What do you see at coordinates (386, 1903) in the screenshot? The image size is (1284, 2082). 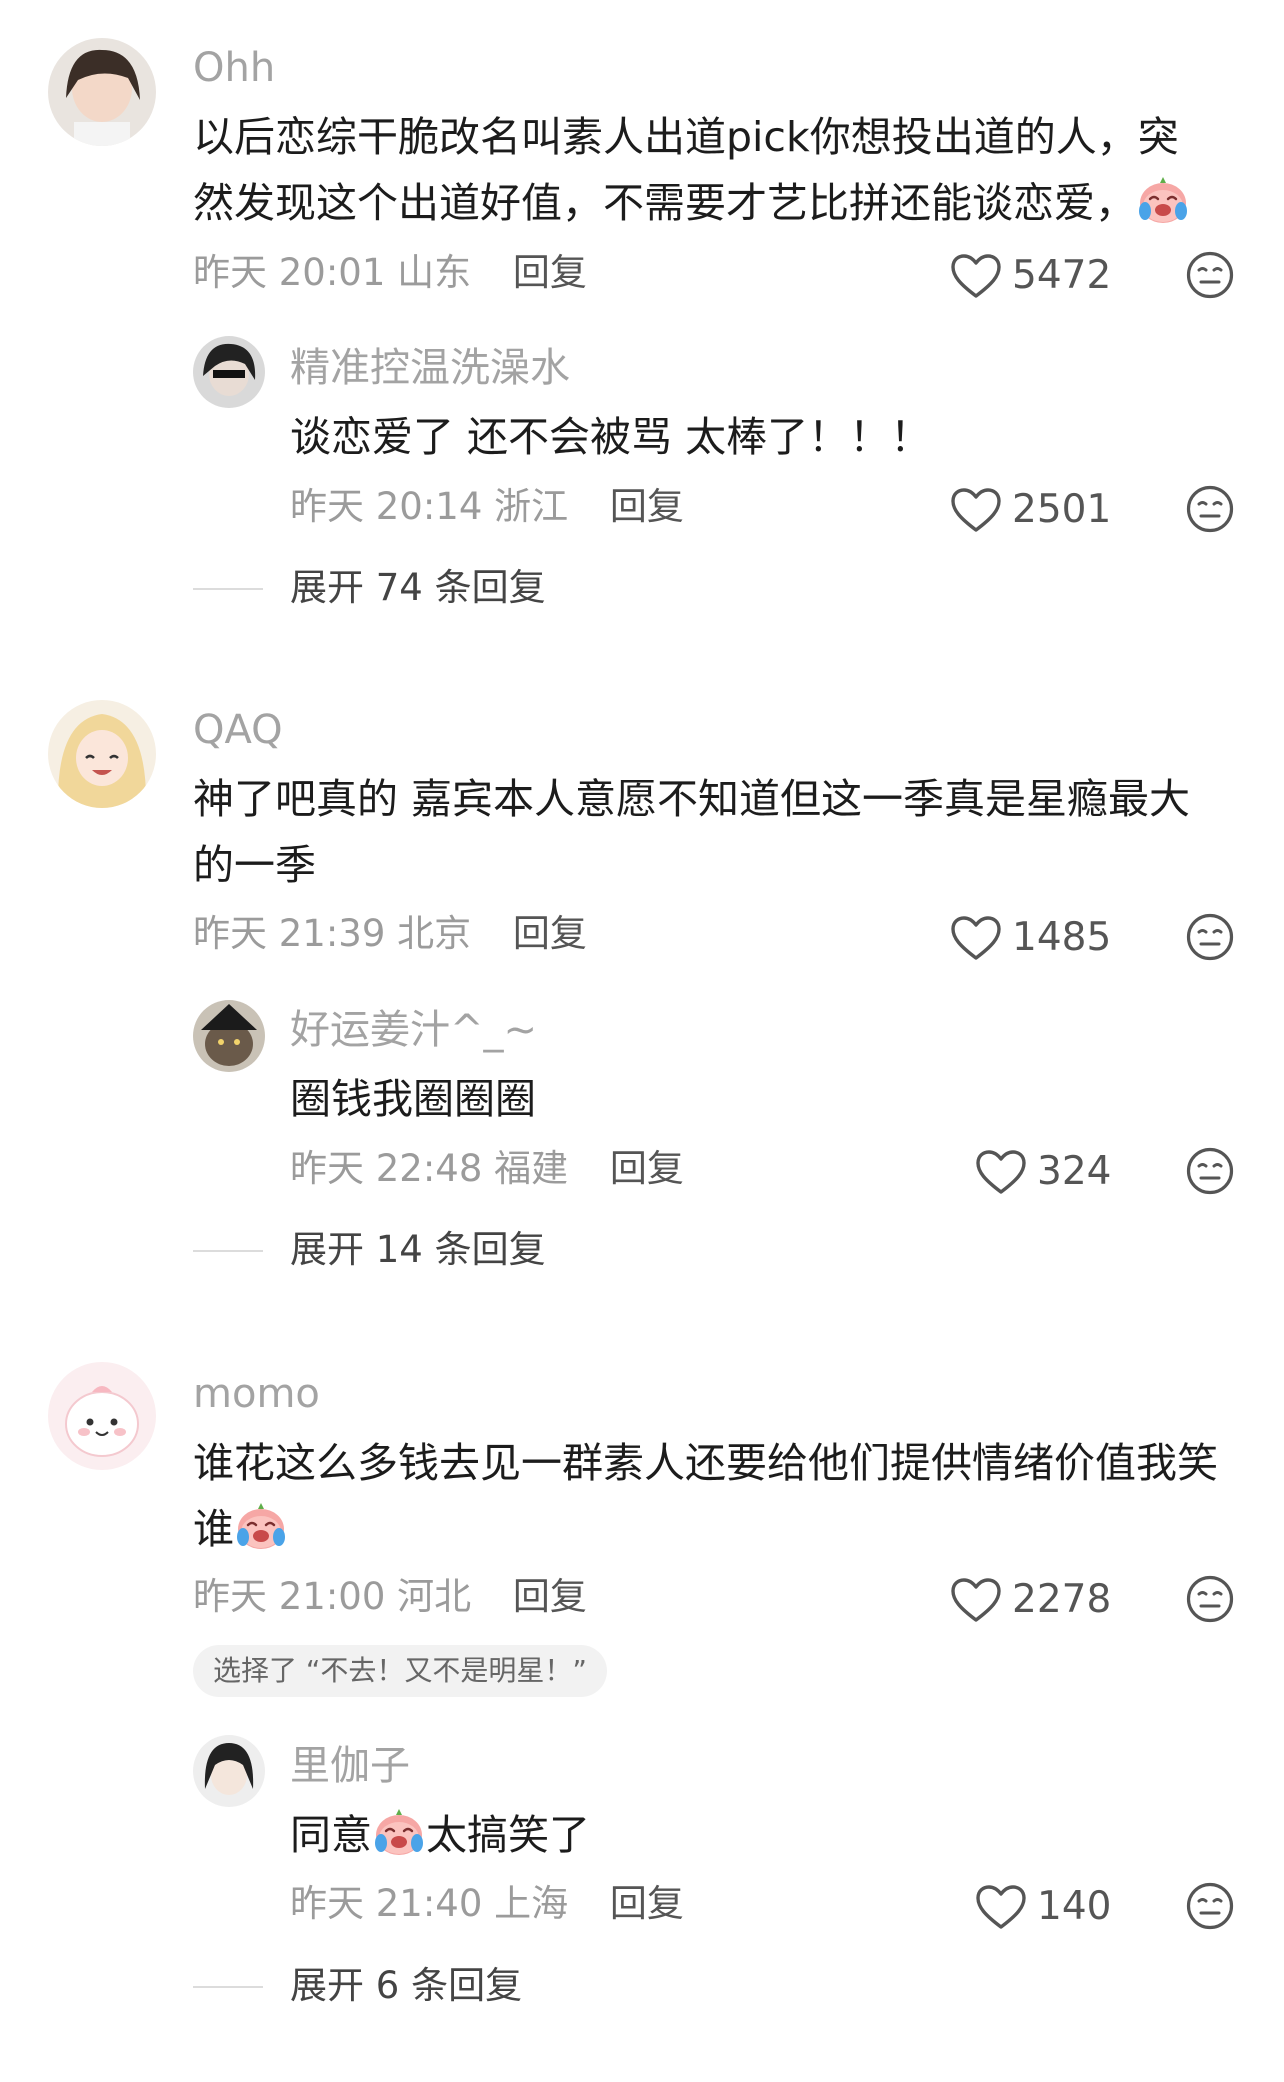 I see `reply-time: 昨天 21:40` at bounding box center [386, 1903].